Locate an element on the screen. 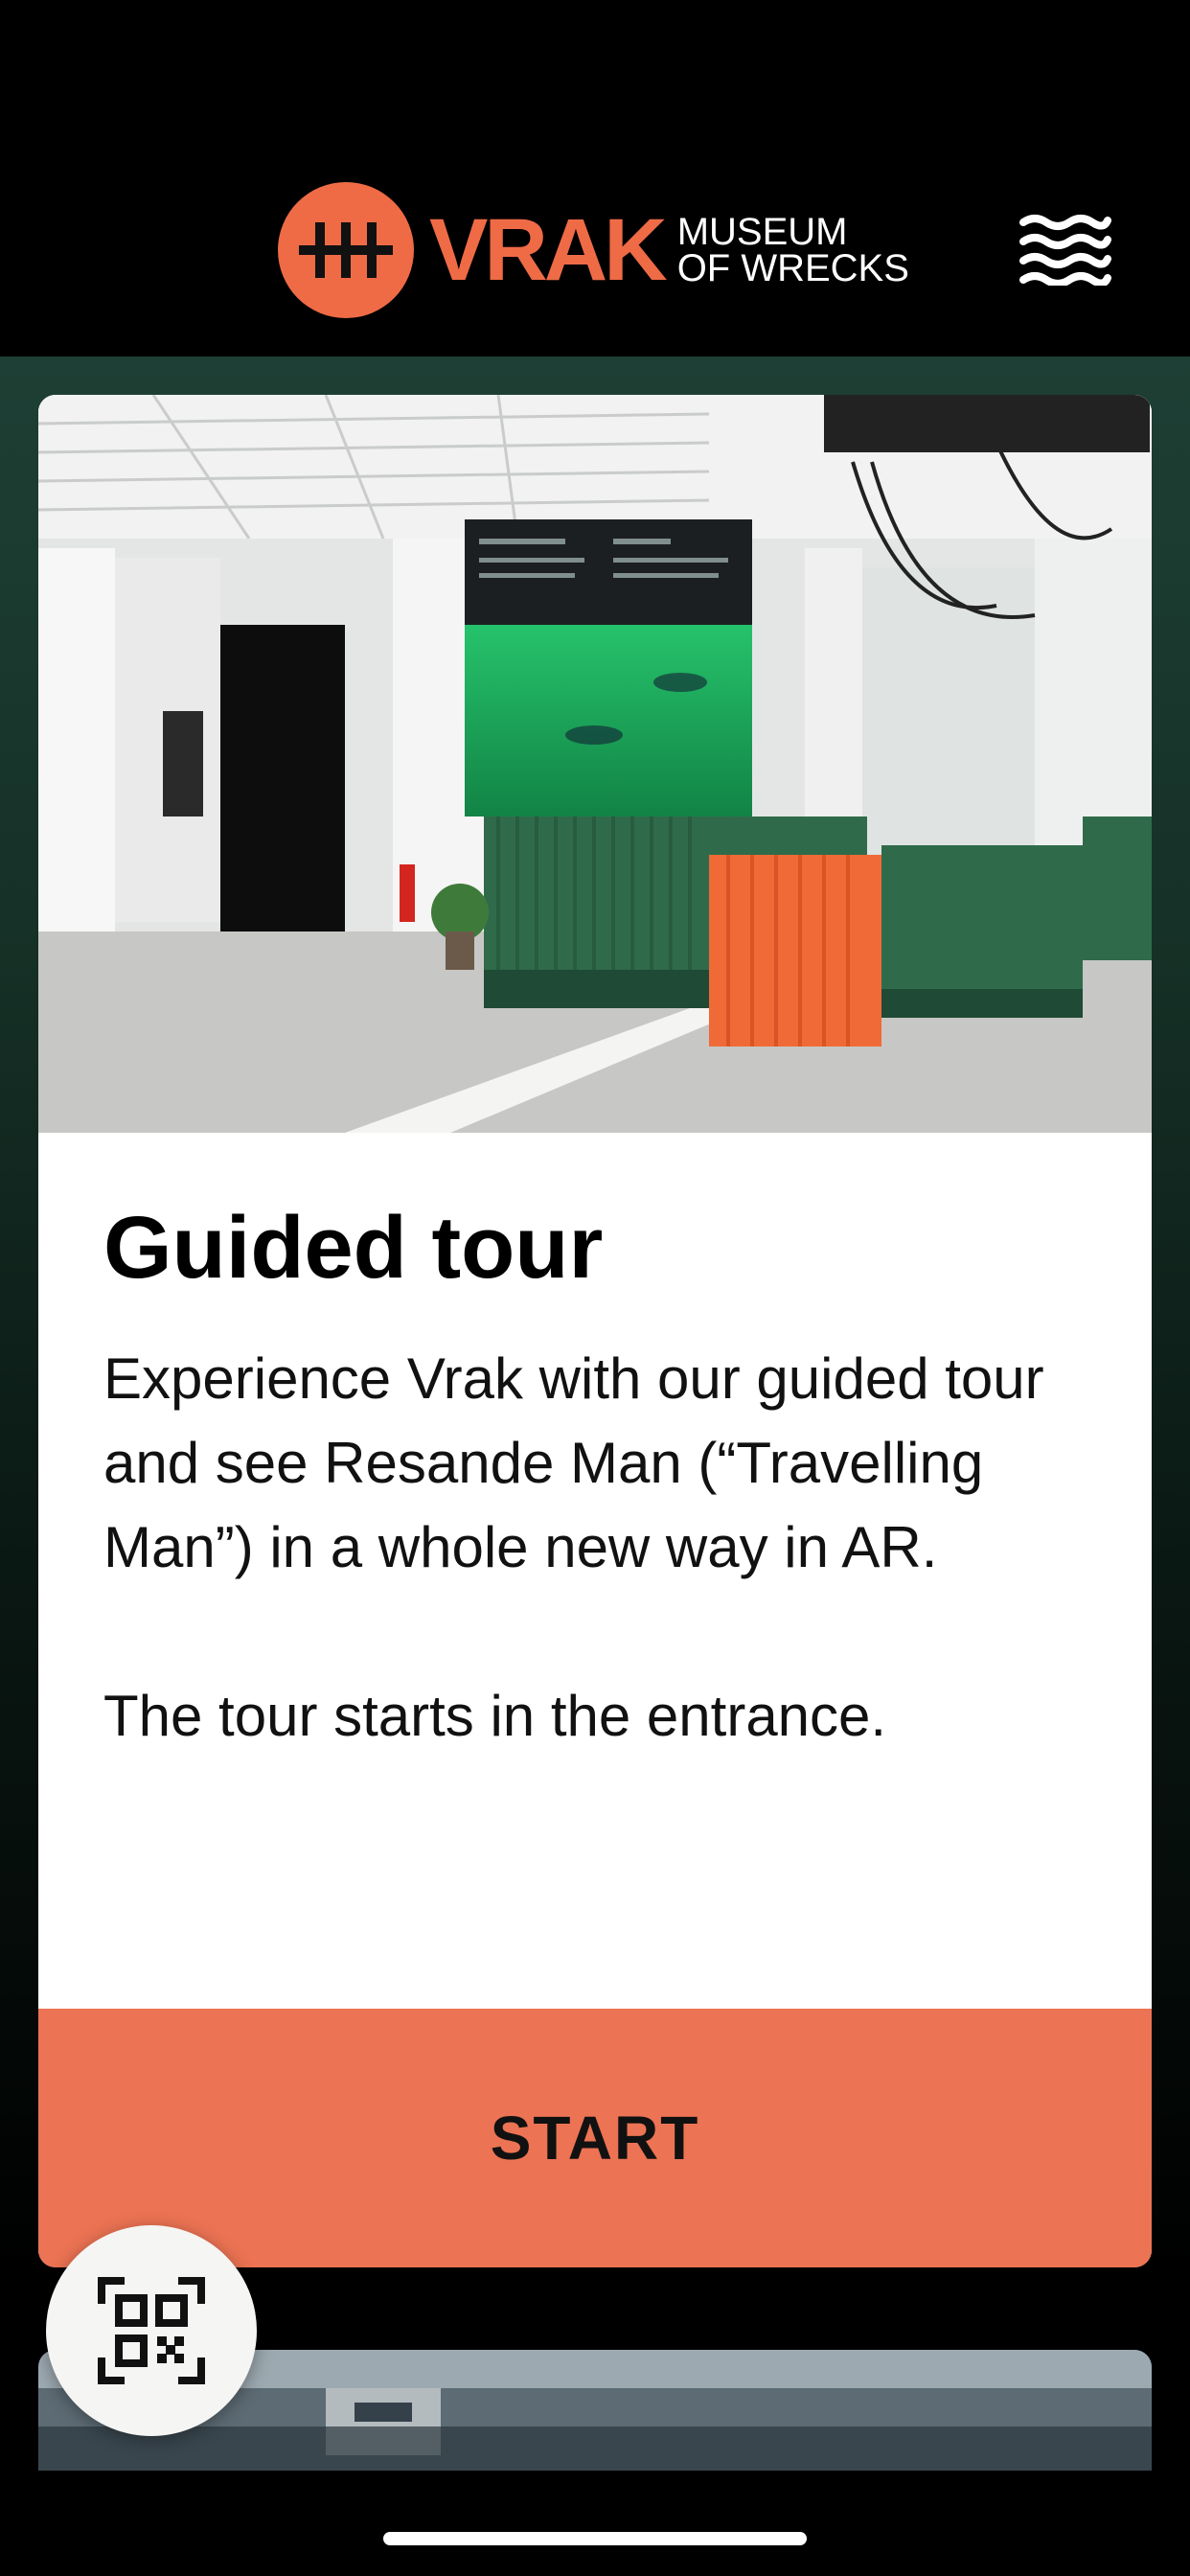 This screenshot has width=1190, height=2576. menu-button is located at coordinates (1065, 250).